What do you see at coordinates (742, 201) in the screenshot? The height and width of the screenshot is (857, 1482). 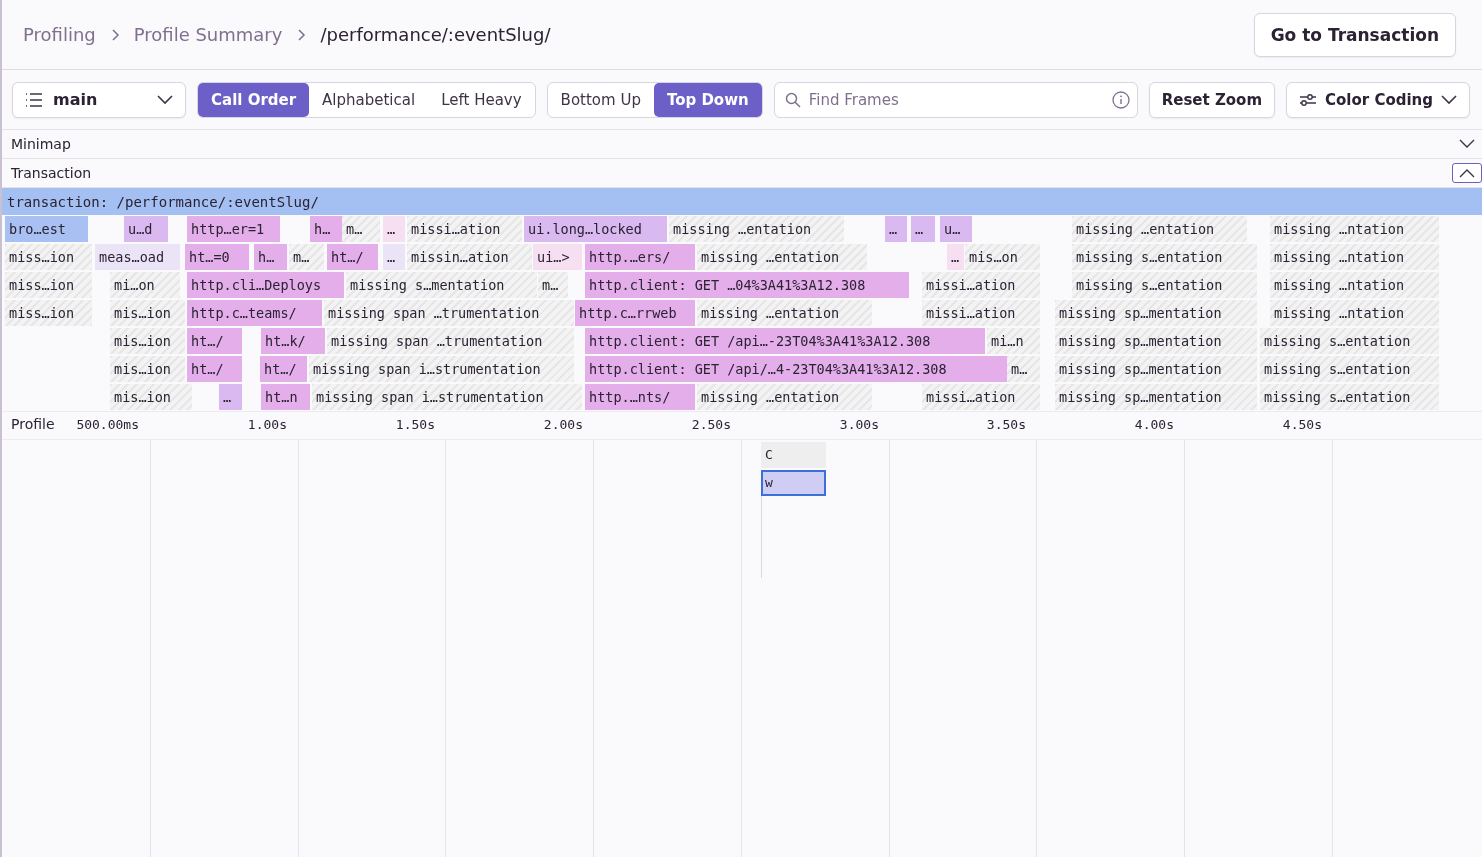 I see `transaction-frame: transaction: /performance/:eventSlug/` at bounding box center [742, 201].